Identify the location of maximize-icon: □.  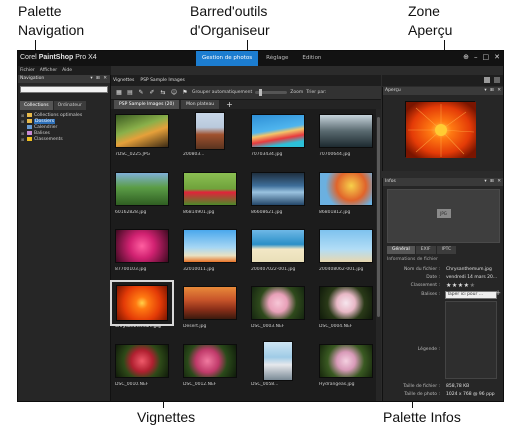
(486, 57).